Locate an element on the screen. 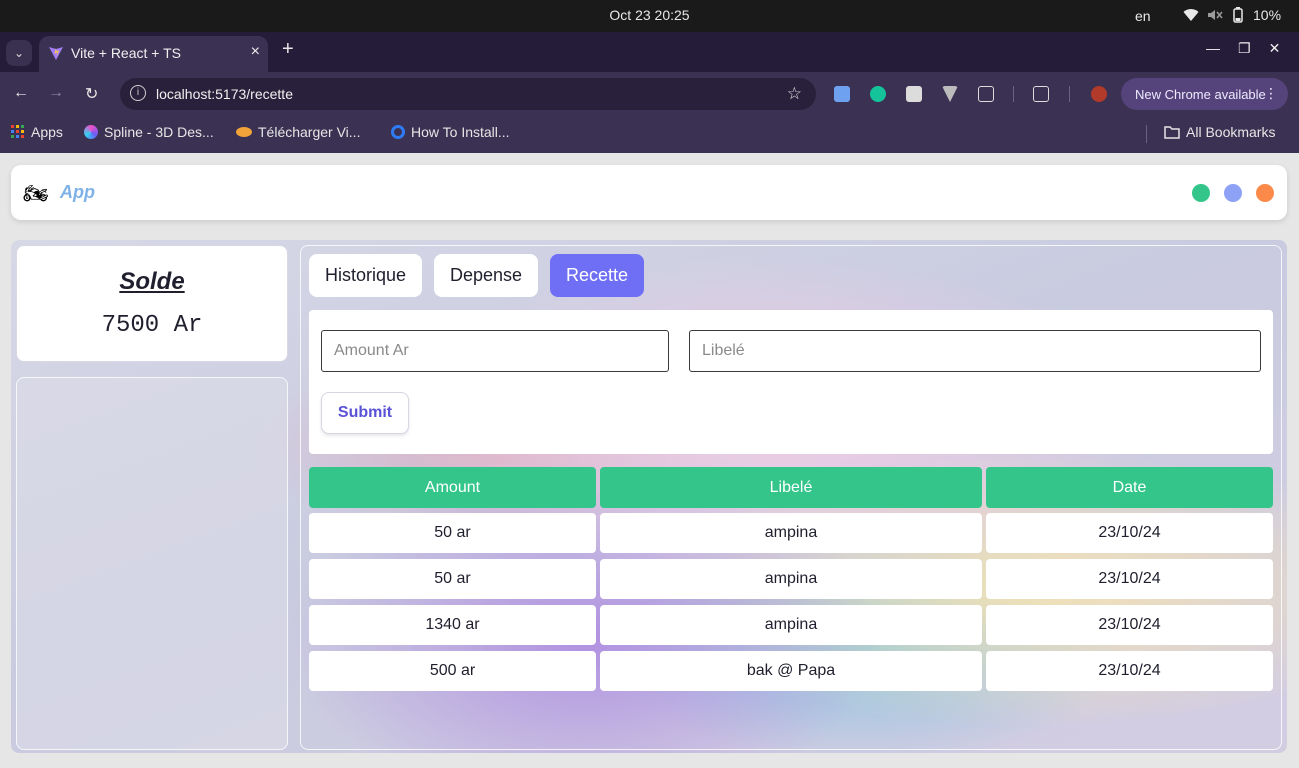 The image size is (1299, 768). submit-button: Submit is located at coordinates (365, 413).